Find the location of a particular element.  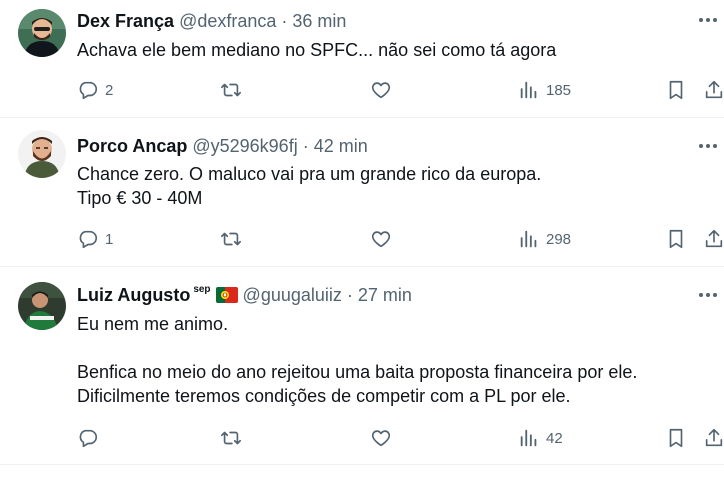

timestamp: 36 min is located at coordinates (319, 21).